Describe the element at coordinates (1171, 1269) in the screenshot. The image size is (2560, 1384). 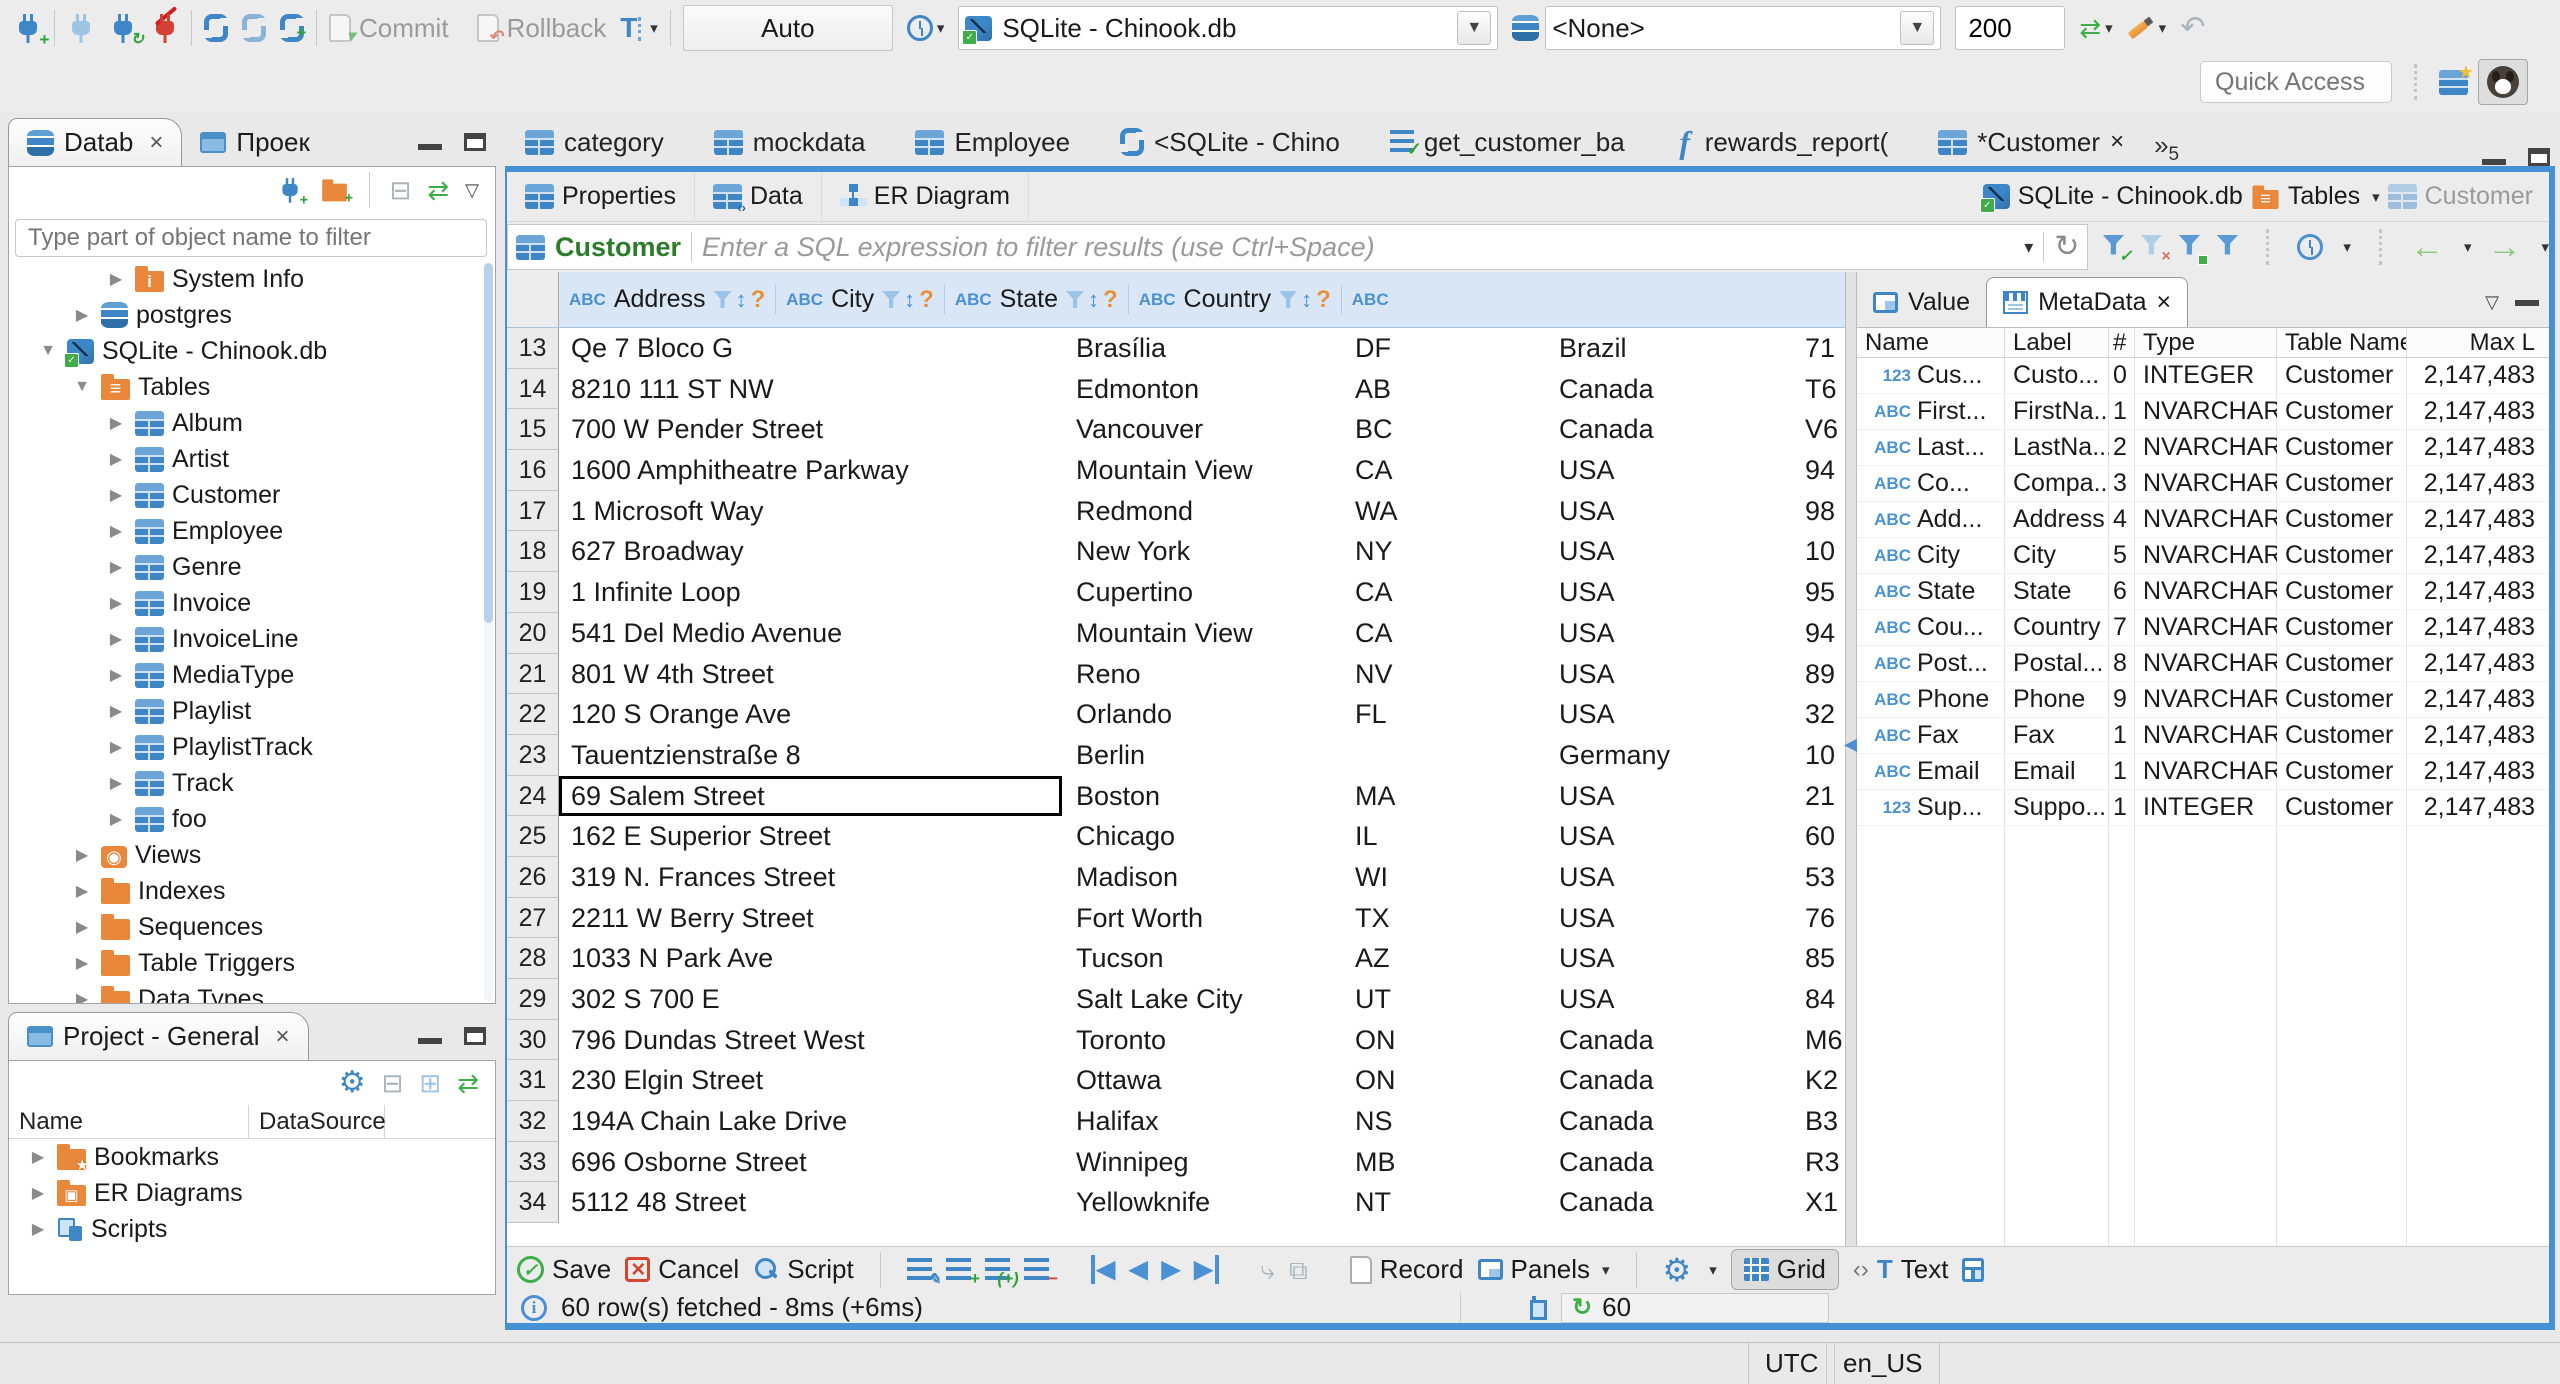
I see `next-row-icon: ▶` at that location.